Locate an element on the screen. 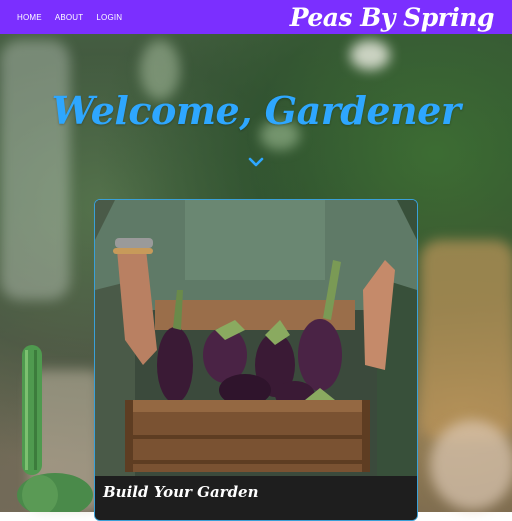 This screenshot has width=512, height=521. nav-link-home: HOME is located at coordinates (29, 17).